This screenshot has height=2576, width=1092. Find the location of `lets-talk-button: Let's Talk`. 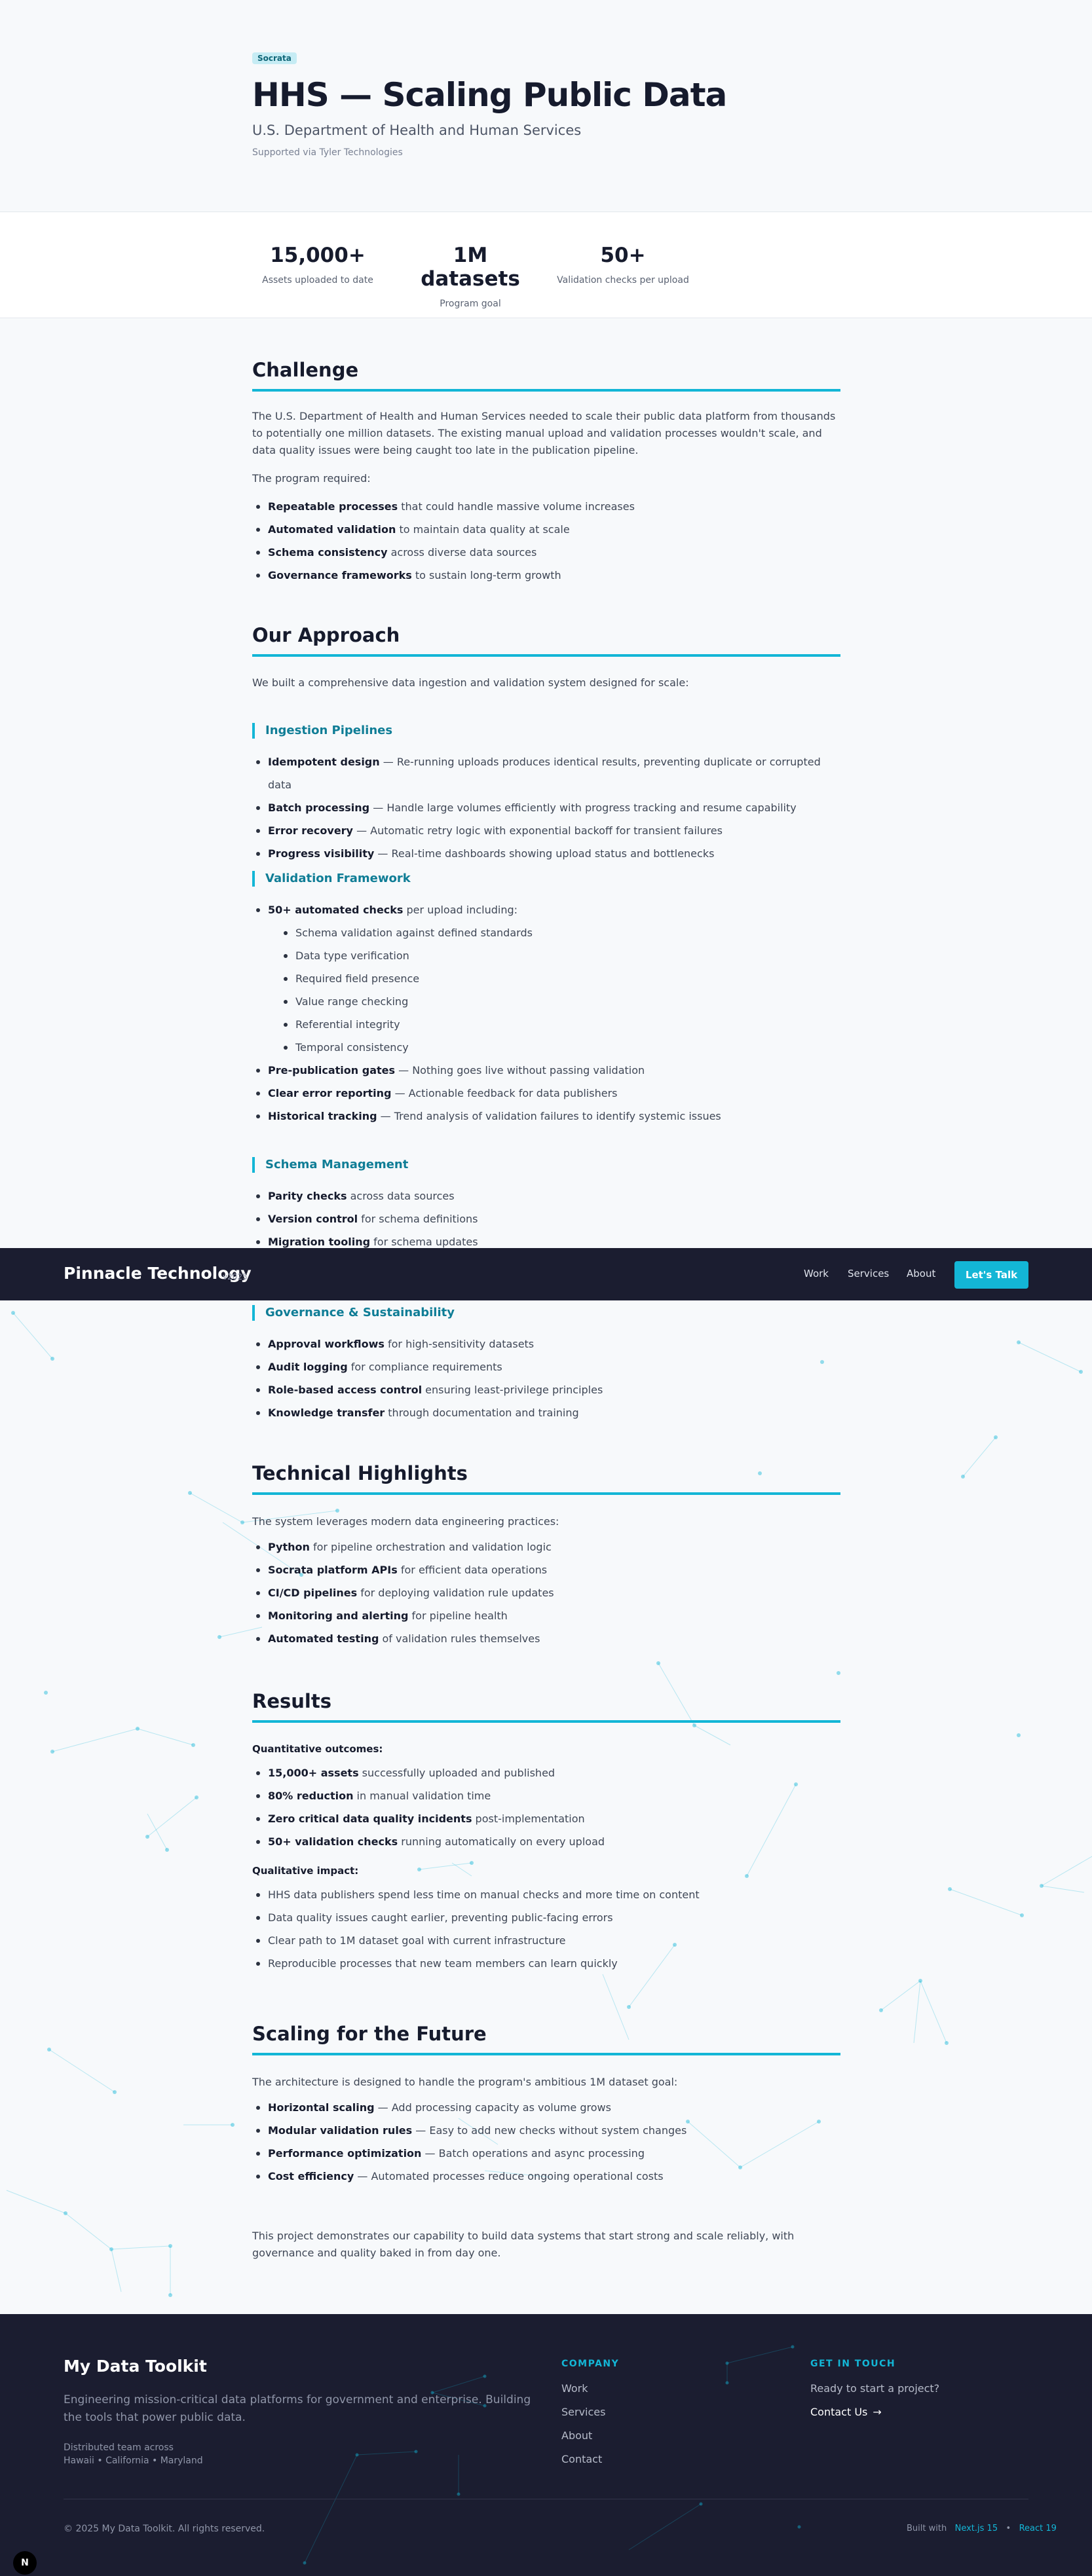

lets-talk-button: Let's Talk is located at coordinates (991, 1275).